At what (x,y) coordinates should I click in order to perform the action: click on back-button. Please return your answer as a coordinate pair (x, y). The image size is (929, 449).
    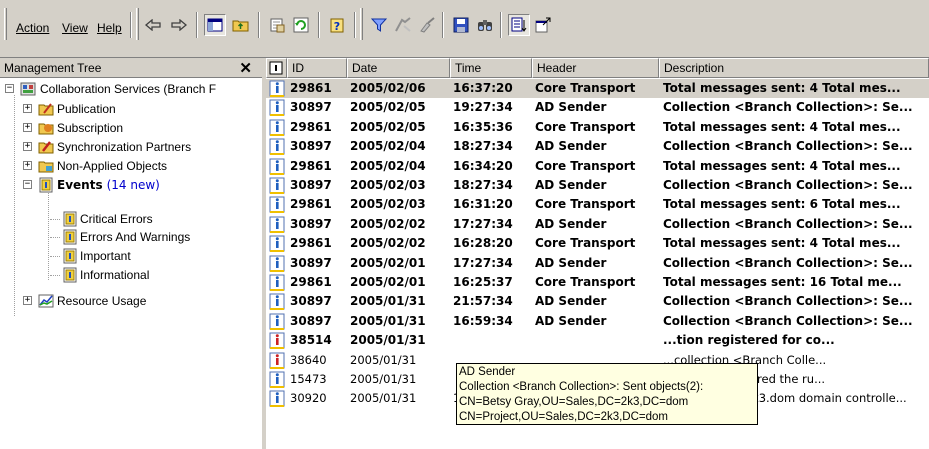
    Looking at the image, I should click on (153, 25).